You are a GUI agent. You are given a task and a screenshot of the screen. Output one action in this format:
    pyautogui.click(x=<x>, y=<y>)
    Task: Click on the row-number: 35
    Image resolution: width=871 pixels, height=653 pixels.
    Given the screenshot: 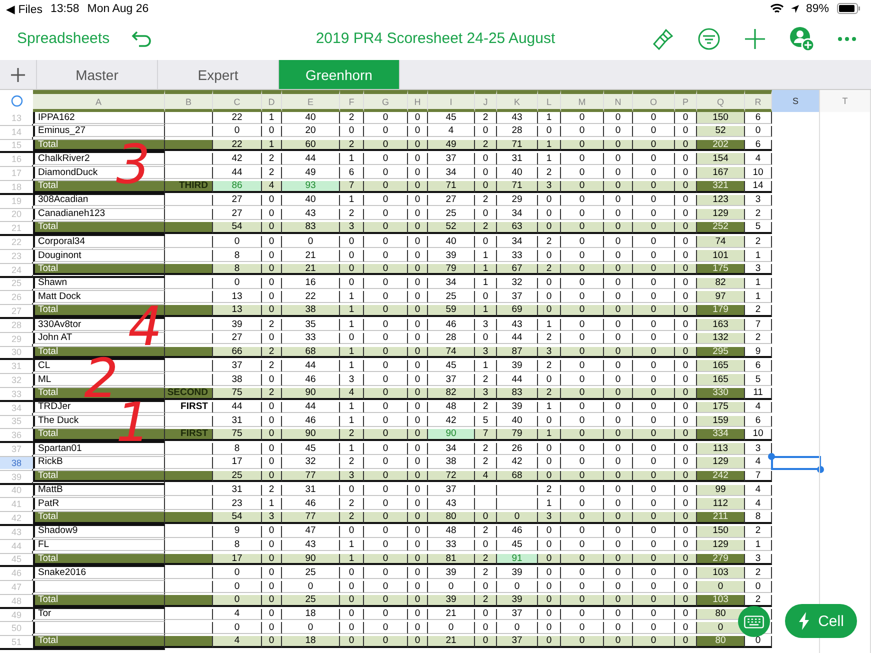 What is the action you would take?
    pyautogui.click(x=16, y=422)
    